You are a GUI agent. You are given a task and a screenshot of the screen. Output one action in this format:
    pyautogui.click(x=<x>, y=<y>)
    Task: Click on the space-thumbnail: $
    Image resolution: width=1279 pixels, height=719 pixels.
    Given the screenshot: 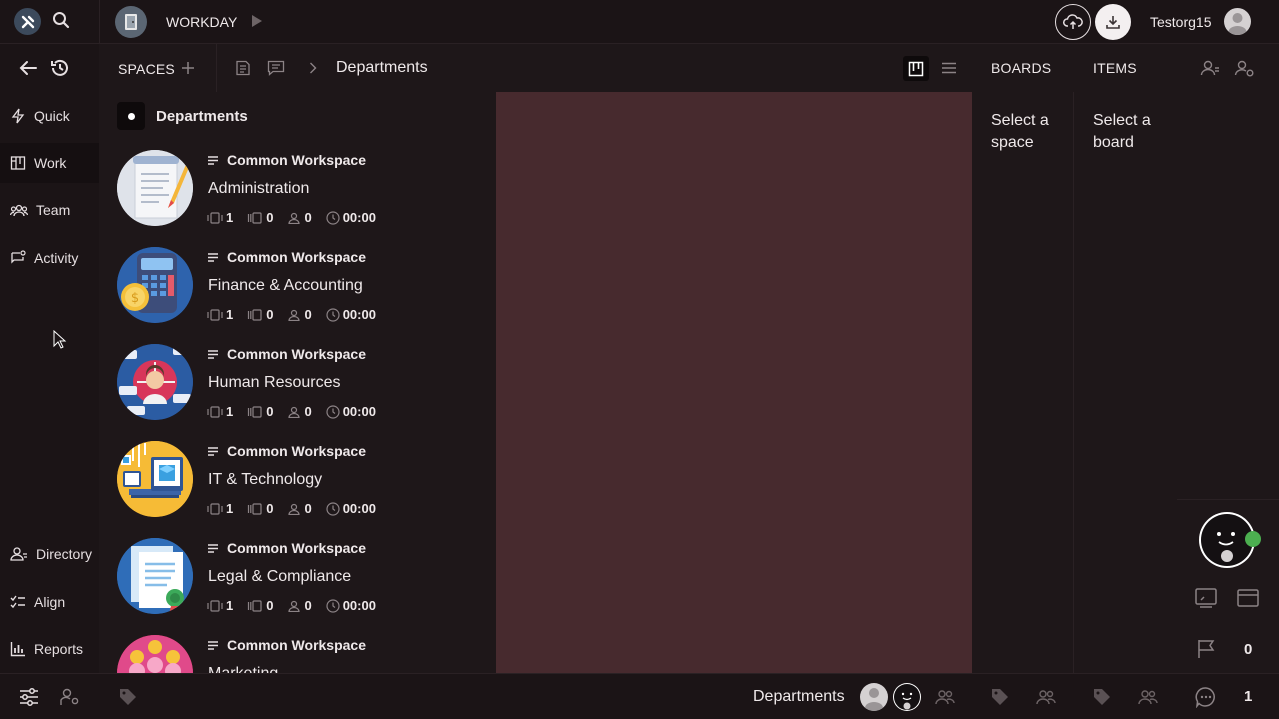 What is the action you would take?
    pyautogui.click(x=155, y=285)
    